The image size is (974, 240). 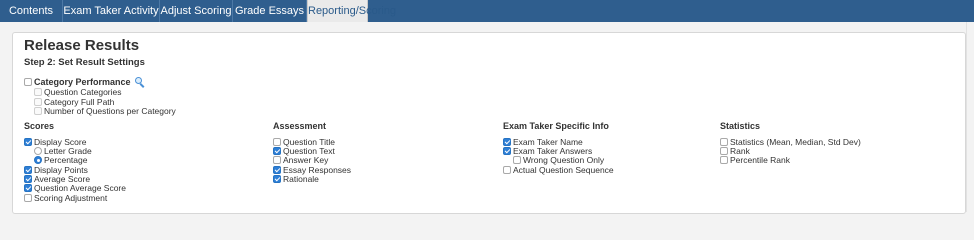 I want to click on rationale-option: Rationale, so click(x=296, y=179).